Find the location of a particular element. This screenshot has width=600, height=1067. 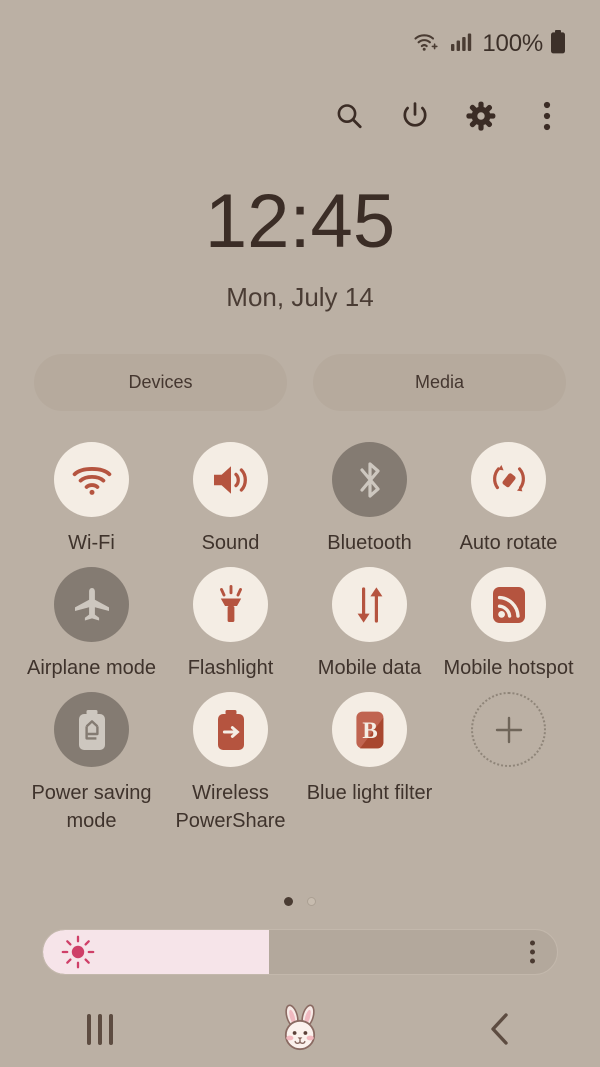

toggle-airplane-mode: Airplane mode is located at coordinates (91, 624).